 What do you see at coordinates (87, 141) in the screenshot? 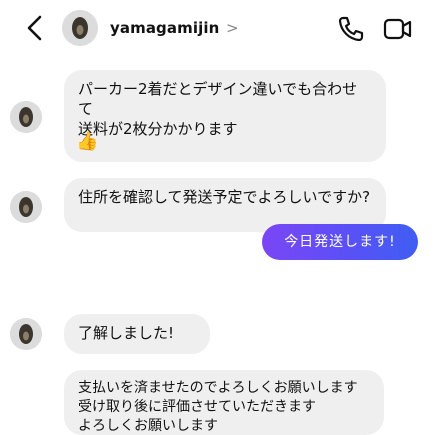
I see `thumbs-up-reaction: 👍` at bounding box center [87, 141].